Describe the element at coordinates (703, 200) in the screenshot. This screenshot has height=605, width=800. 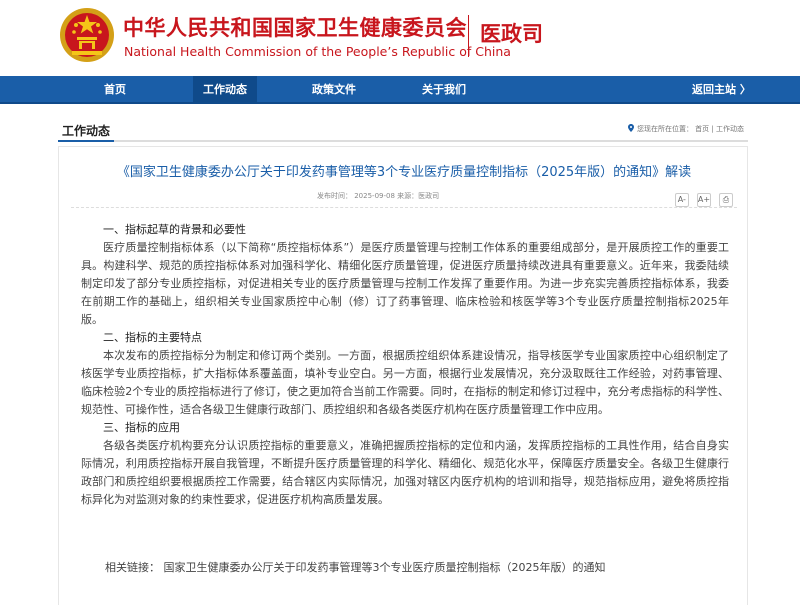
I see `font-increase-button: A+` at that location.